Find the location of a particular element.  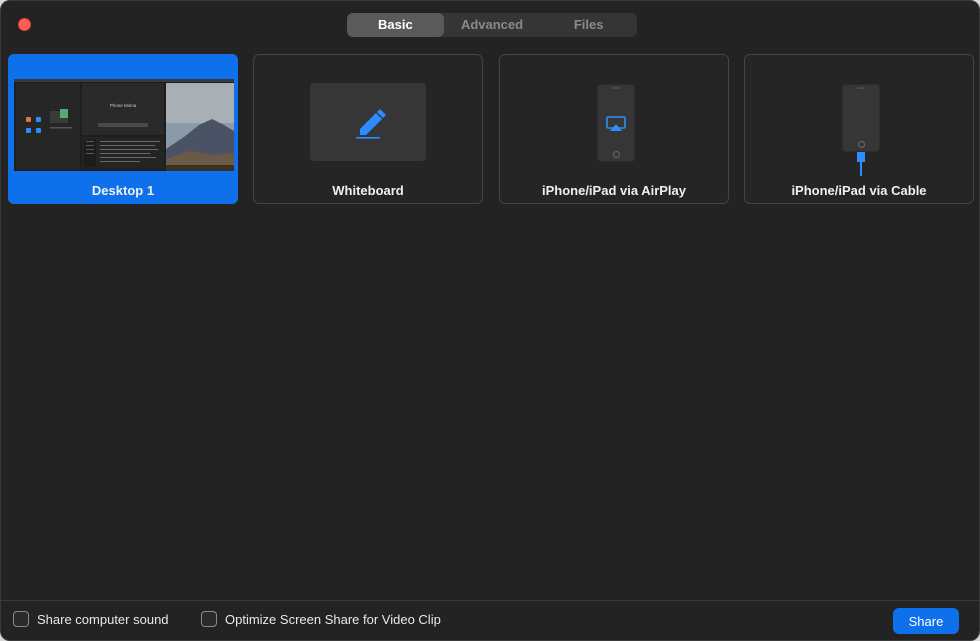

share-card-airplay: iPhone/iPad via AirPlay is located at coordinates (614, 129).